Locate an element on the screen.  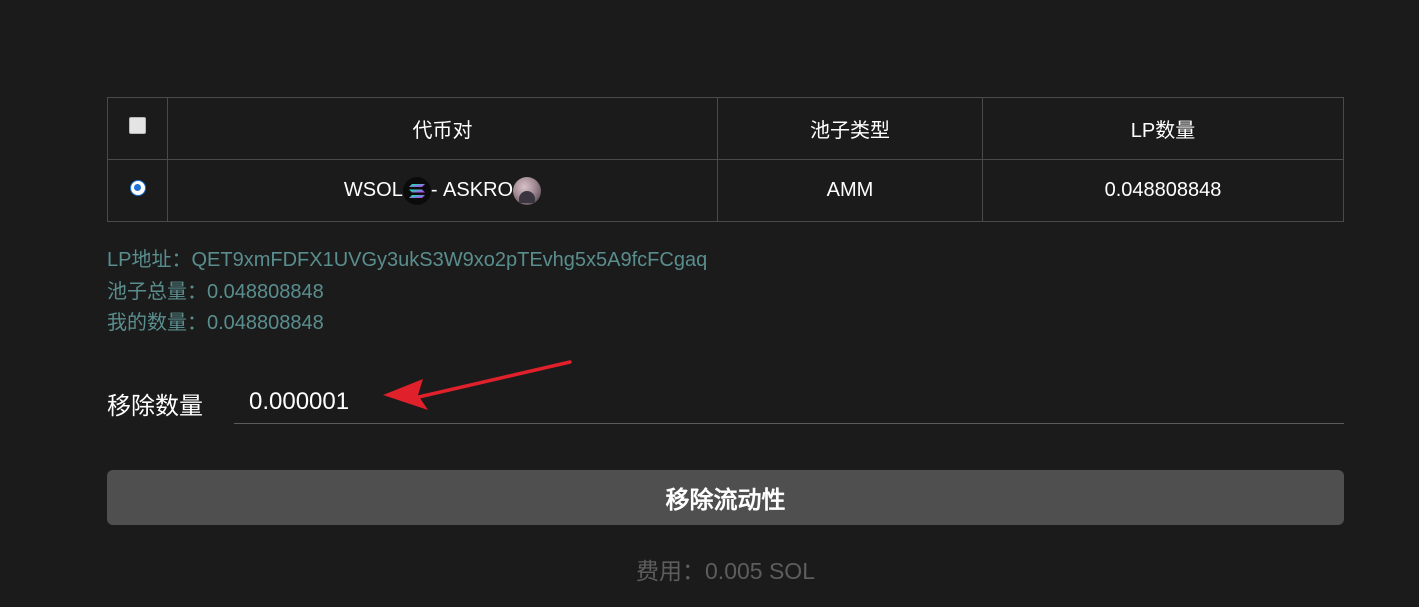
token-pair: WSOL - ASKRO is located at coordinates (442, 190).